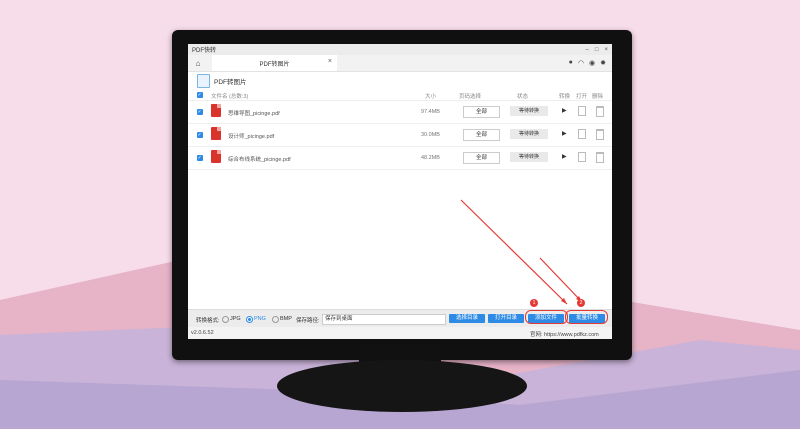 This screenshot has height=429, width=800. What do you see at coordinates (203, 81) in the screenshot?
I see `pdf-image-icon` at bounding box center [203, 81].